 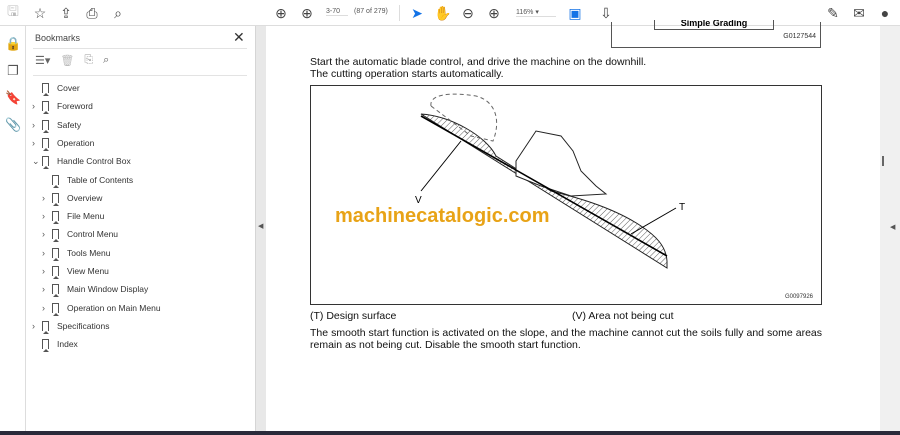 What do you see at coordinates (883, 161) in the screenshot?
I see `scroll-thumb` at bounding box center [883, 161].